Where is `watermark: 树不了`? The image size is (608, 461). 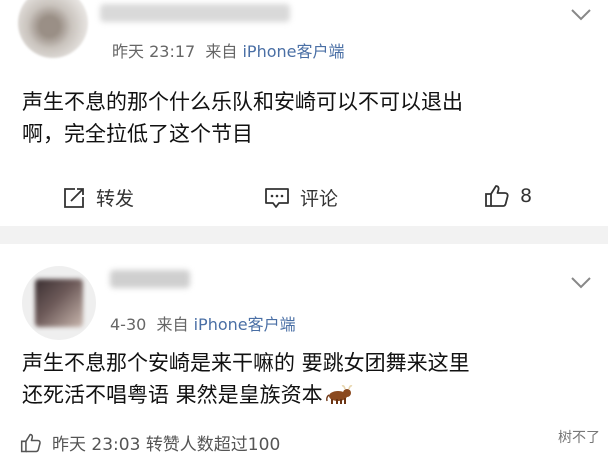 watermark: 树不了 is located at coordinates (579, 438).